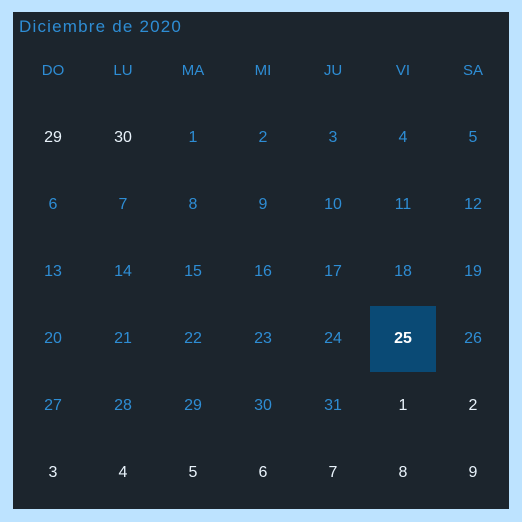 This screenshot has height=522, width=522. Describe the element at coordinates (193, 70) in the screenshot. I see `weekday-tuesday: MA` at that location.